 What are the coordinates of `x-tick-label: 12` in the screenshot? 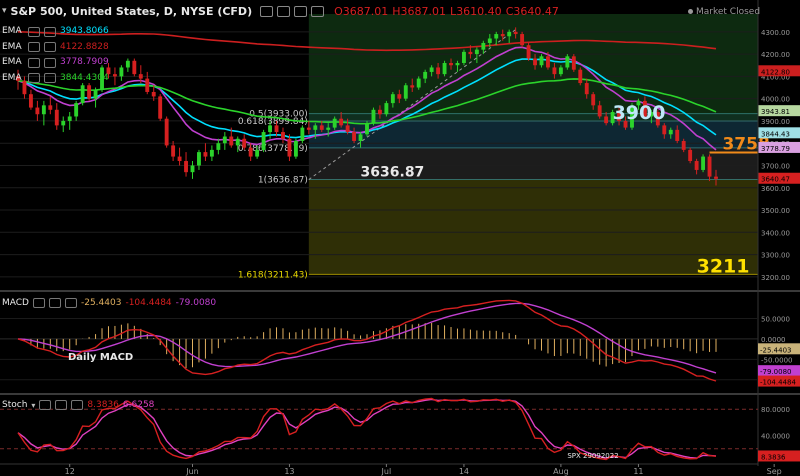 It's located at (70, 471).